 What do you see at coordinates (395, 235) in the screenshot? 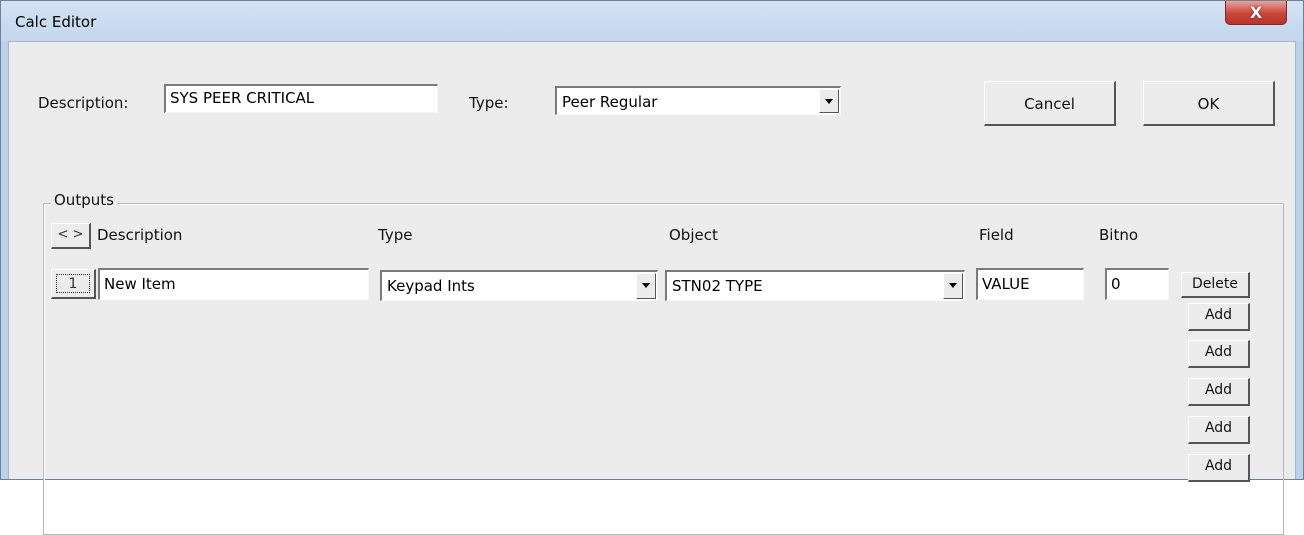
I see `column-header-type: Type` at bounding box center [395, 235].